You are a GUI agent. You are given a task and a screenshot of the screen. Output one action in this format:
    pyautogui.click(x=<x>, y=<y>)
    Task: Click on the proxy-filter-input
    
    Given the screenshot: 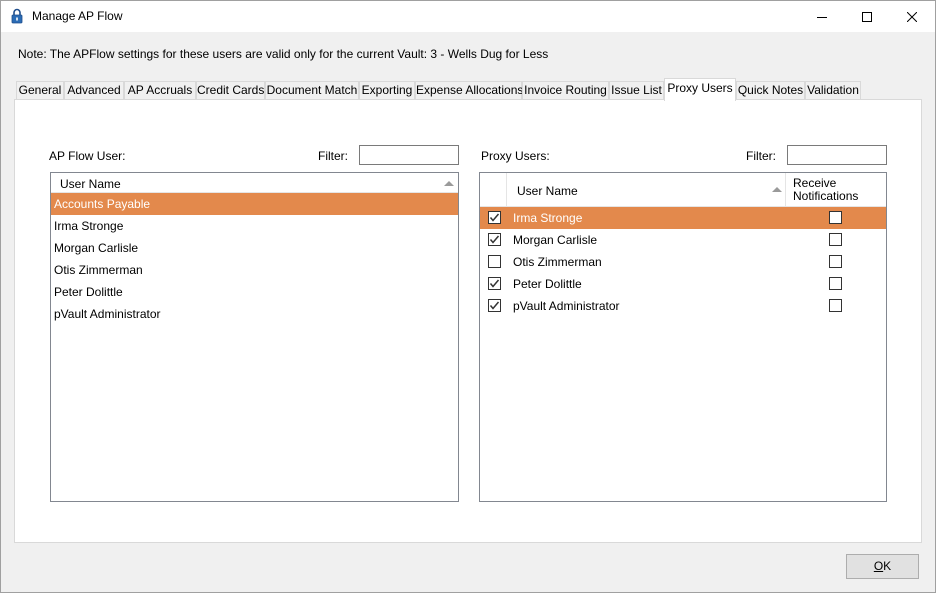 What is the action you would take?
    pyautogui.click(x=837, y=155)
    